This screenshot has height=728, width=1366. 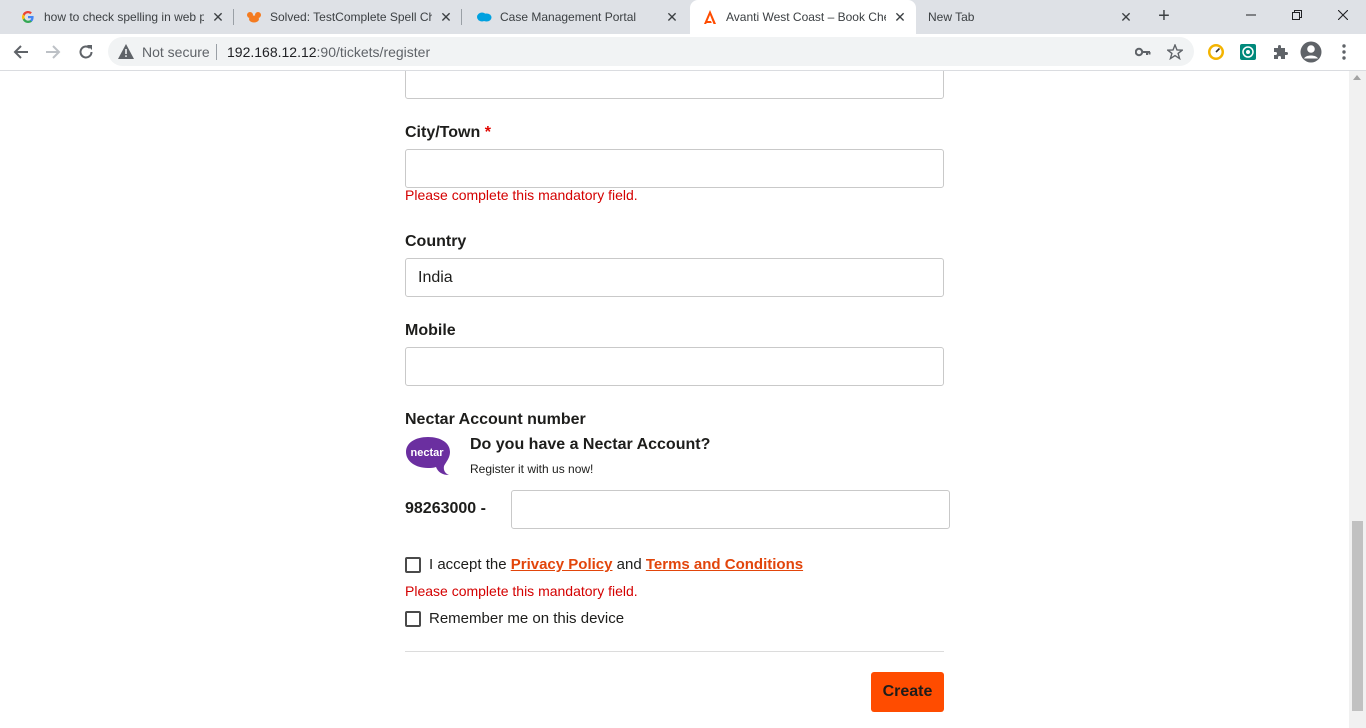 I want to click on profile-avatar-icon, so click(x=1311, y=52).